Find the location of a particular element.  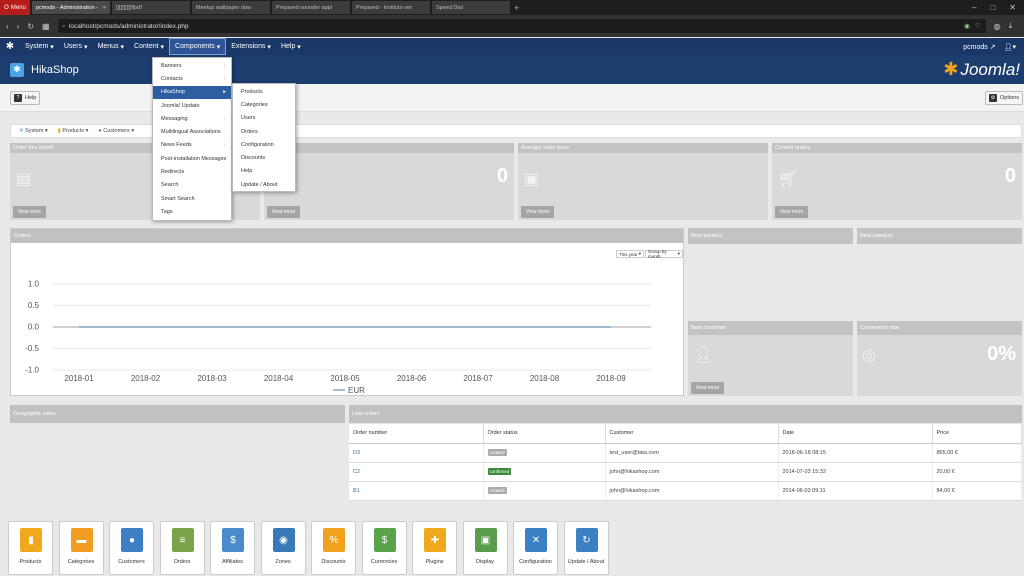

dock-orders: ≡ Orders is located at coordinates (182, 548).